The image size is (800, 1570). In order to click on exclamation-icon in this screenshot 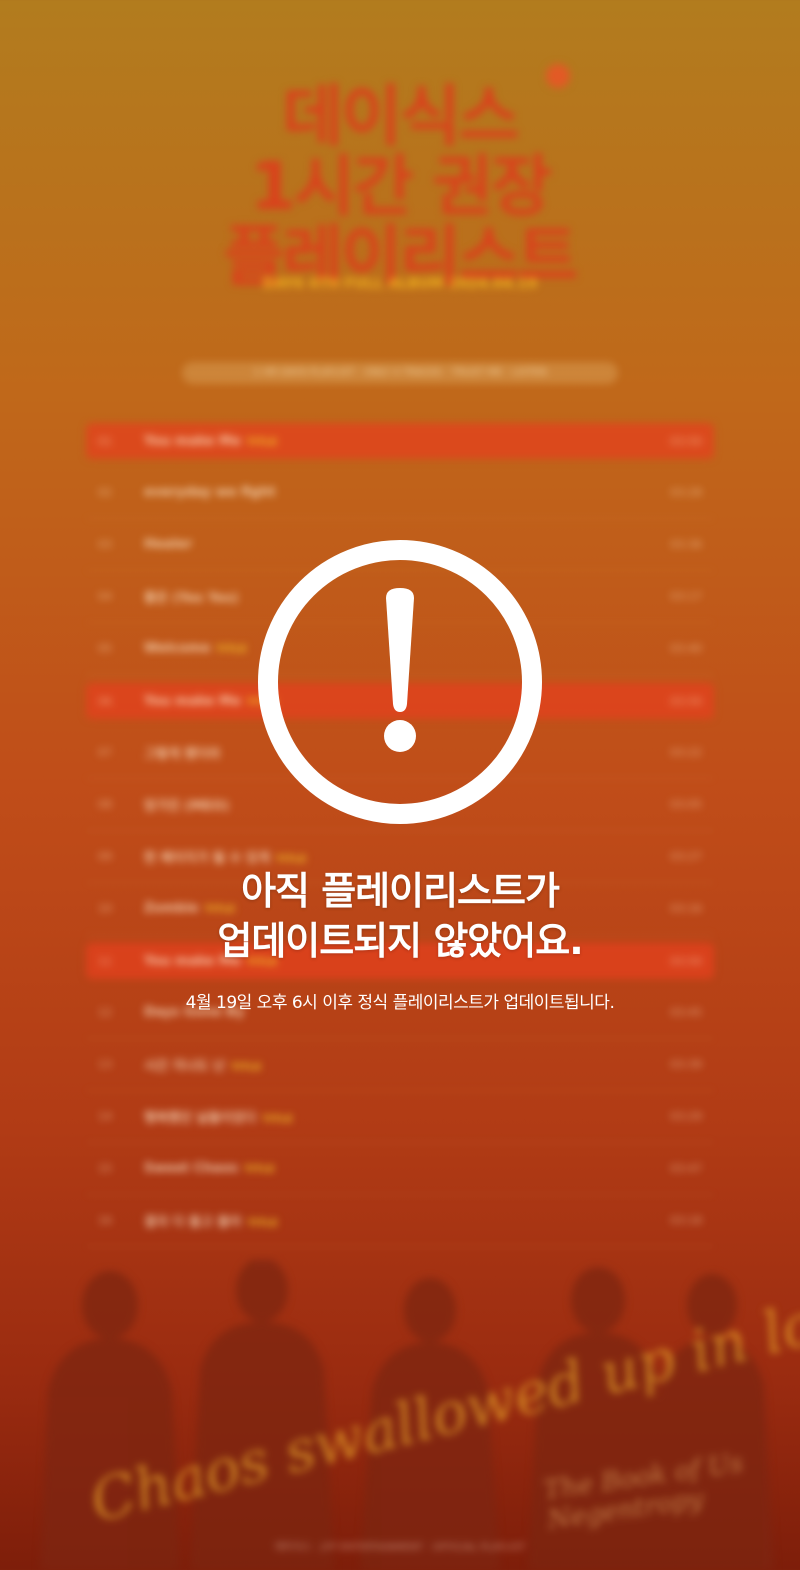, I will do `click(400, 682)`.